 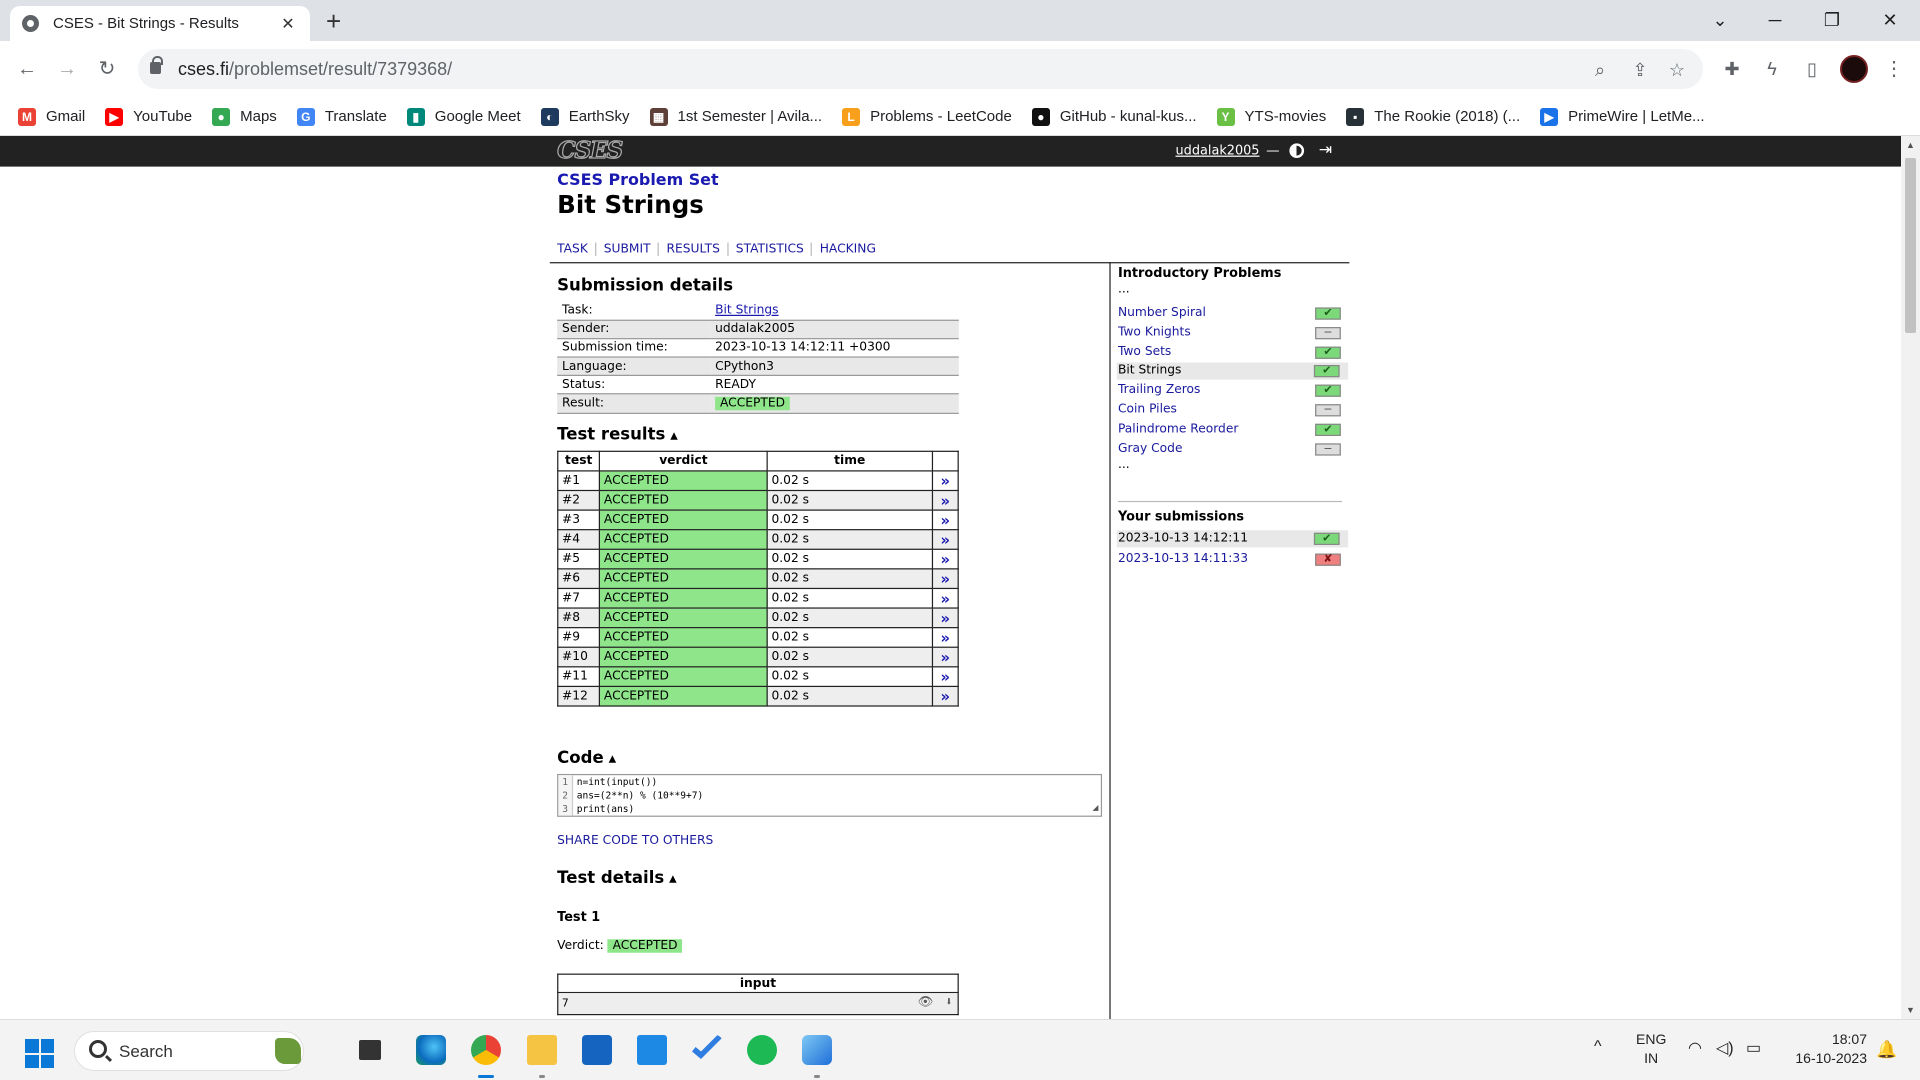 What do you see at coordinates (1854, 69) in the screenshot?
I see `profile-avatar` at bounding box center [1854, 69].